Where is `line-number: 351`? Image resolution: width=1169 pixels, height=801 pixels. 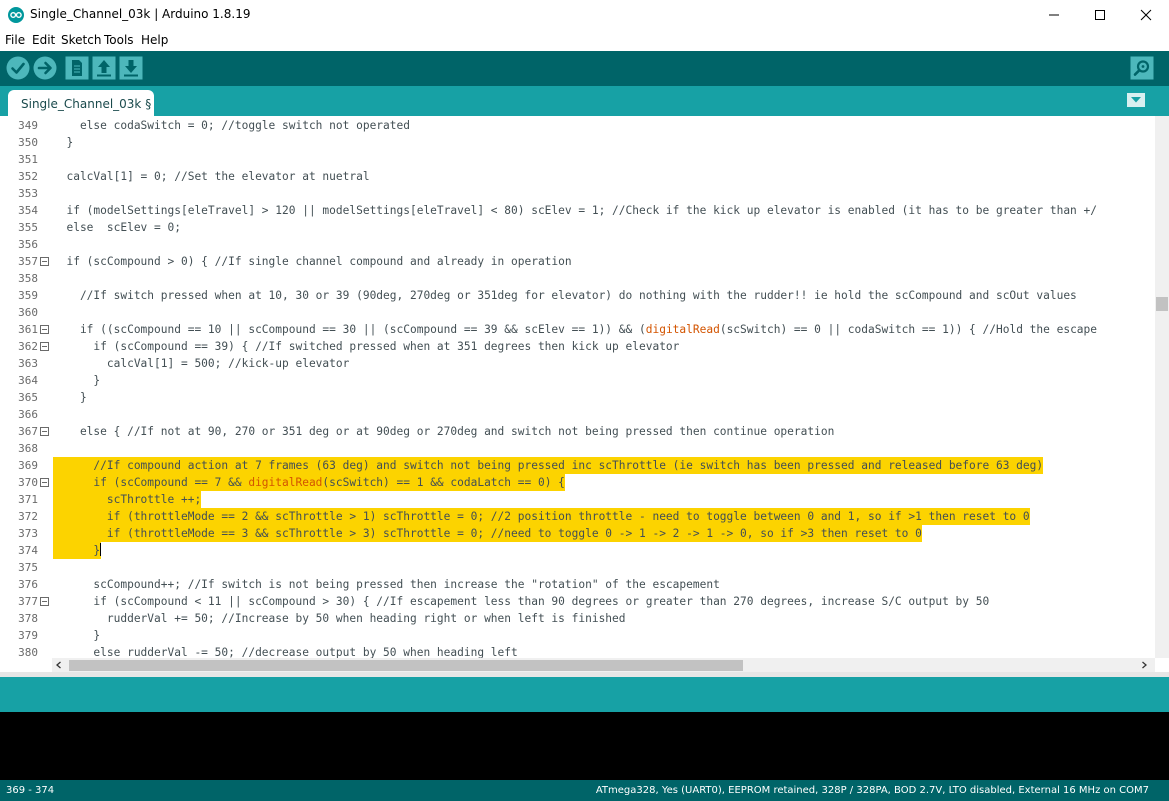 line-number: 351 is located at coordinates (28, 159).